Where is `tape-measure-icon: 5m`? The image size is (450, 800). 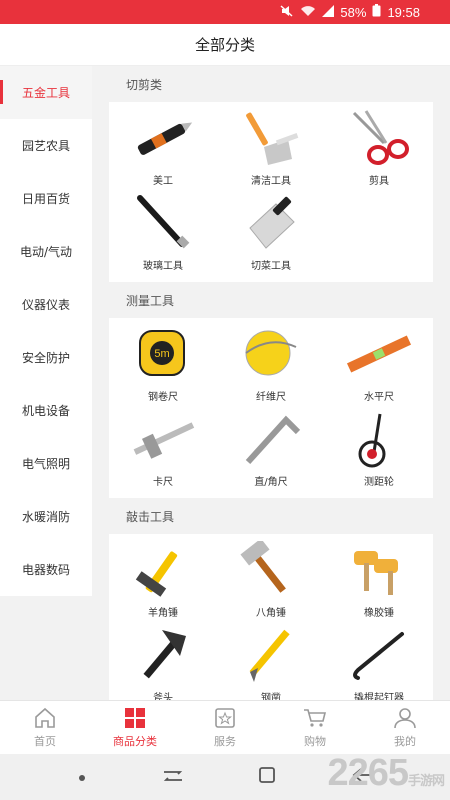 tape-measure-icon: 5m is located at coordinates (162, 353).